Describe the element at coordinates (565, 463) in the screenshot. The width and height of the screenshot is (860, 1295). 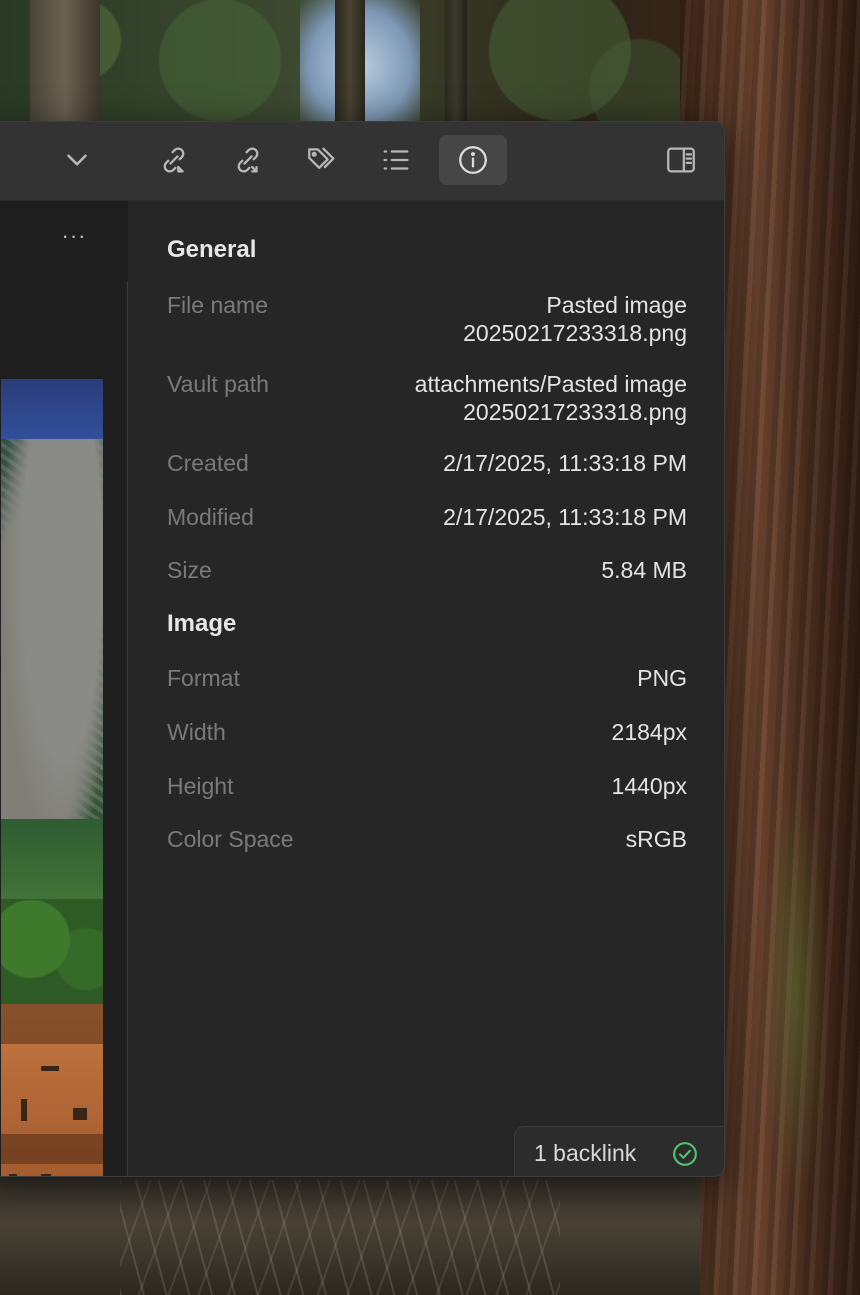
I see `created-value: 2/17/2025, 11:33:18 PM` at that location.